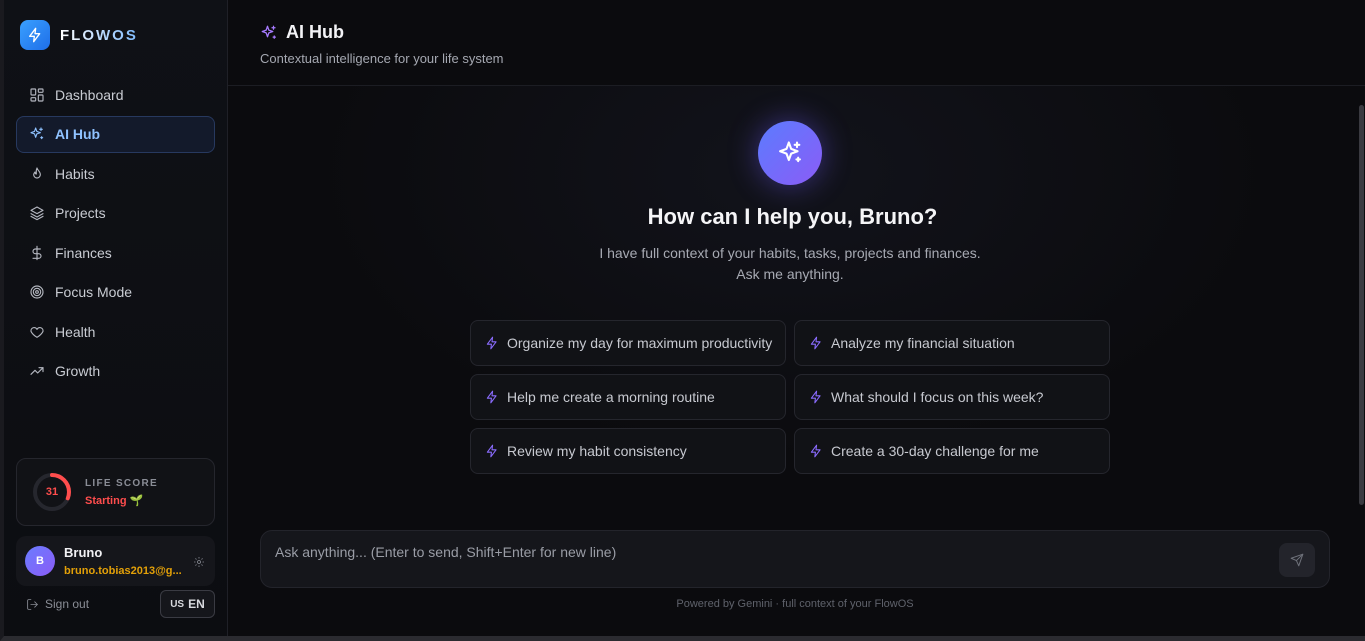  I want to click on logout-icon, so click(32, 604).